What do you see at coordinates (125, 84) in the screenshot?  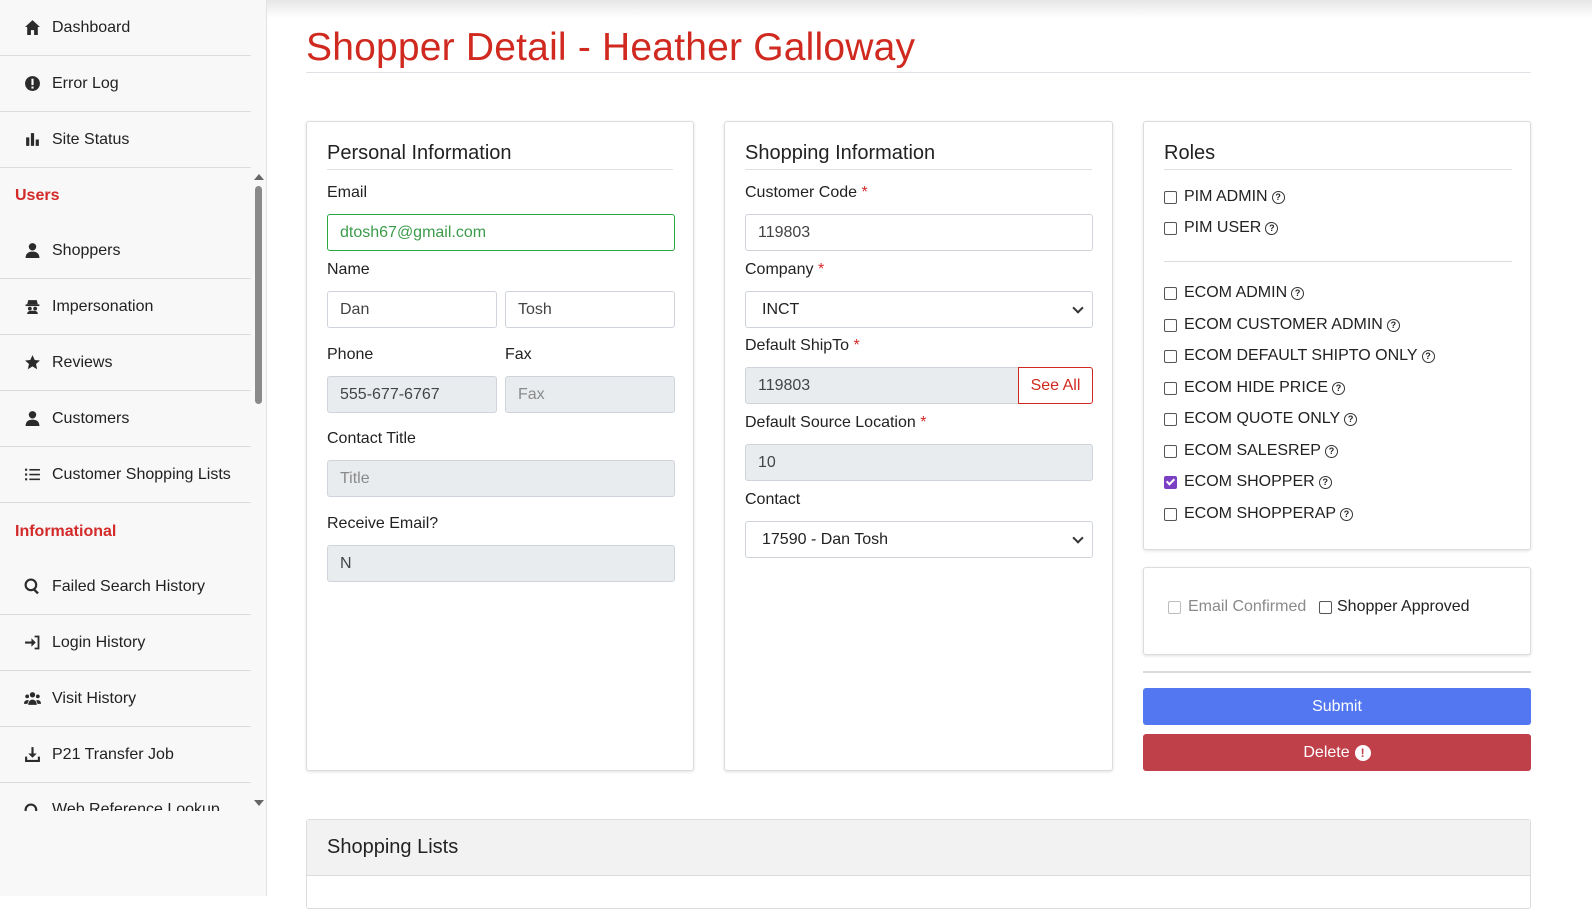 I see `sidebar-item-error-log: Error Log` at bounding box center [125, 84].